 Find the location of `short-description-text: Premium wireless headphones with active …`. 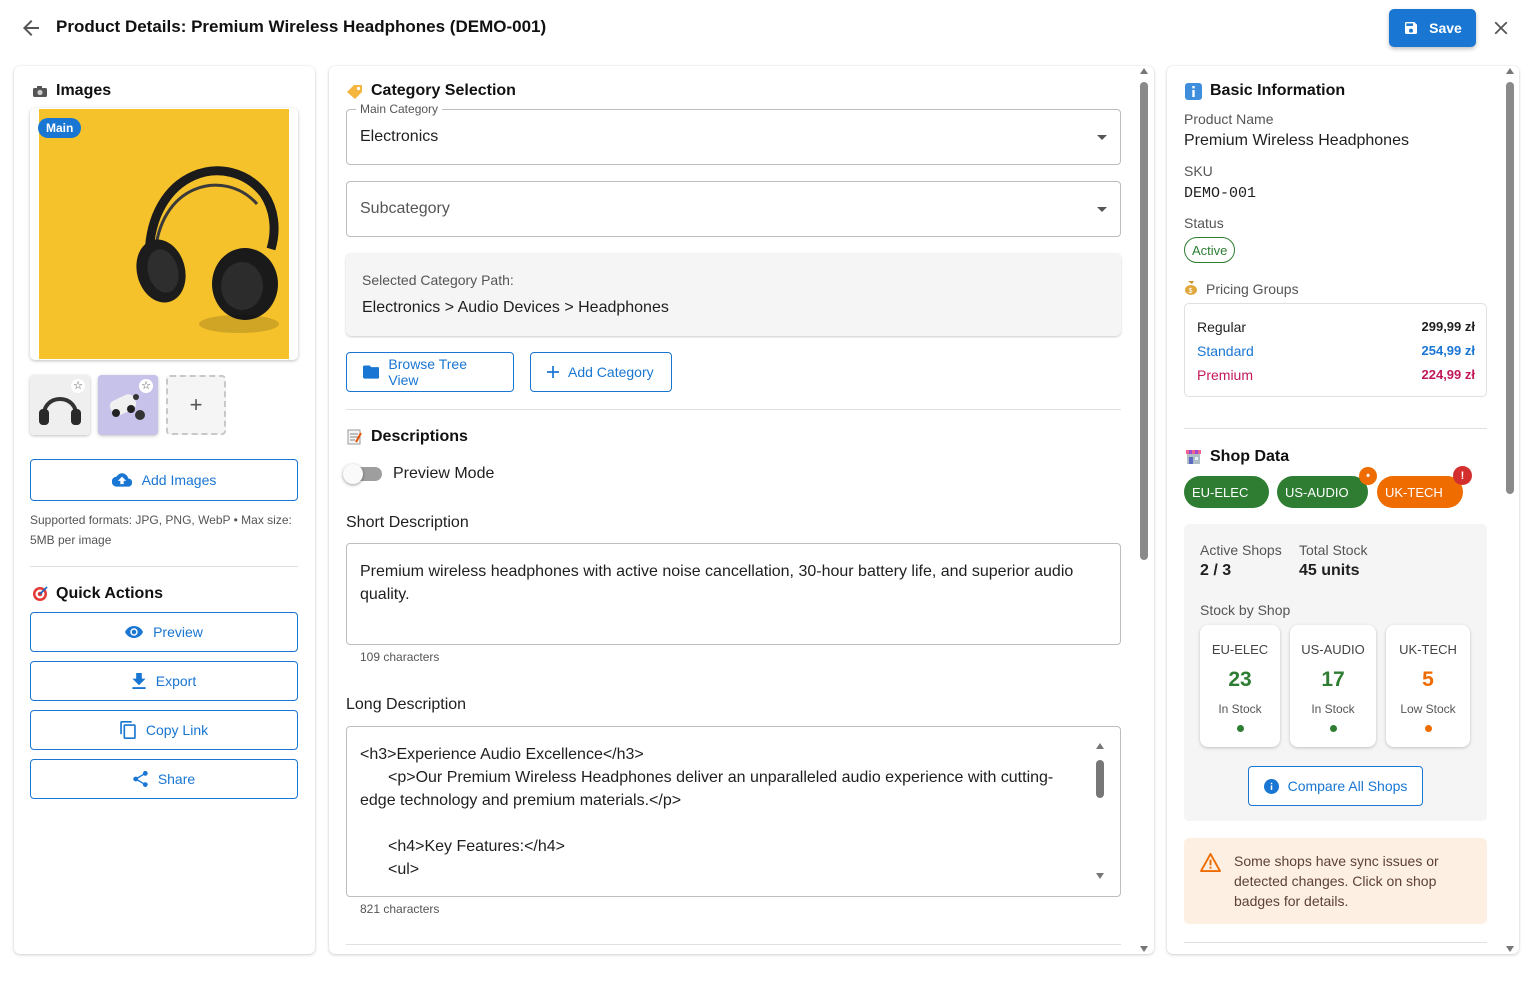

short-description-text: Premium wireless headphones with active … is located at coordinates (717, 583).